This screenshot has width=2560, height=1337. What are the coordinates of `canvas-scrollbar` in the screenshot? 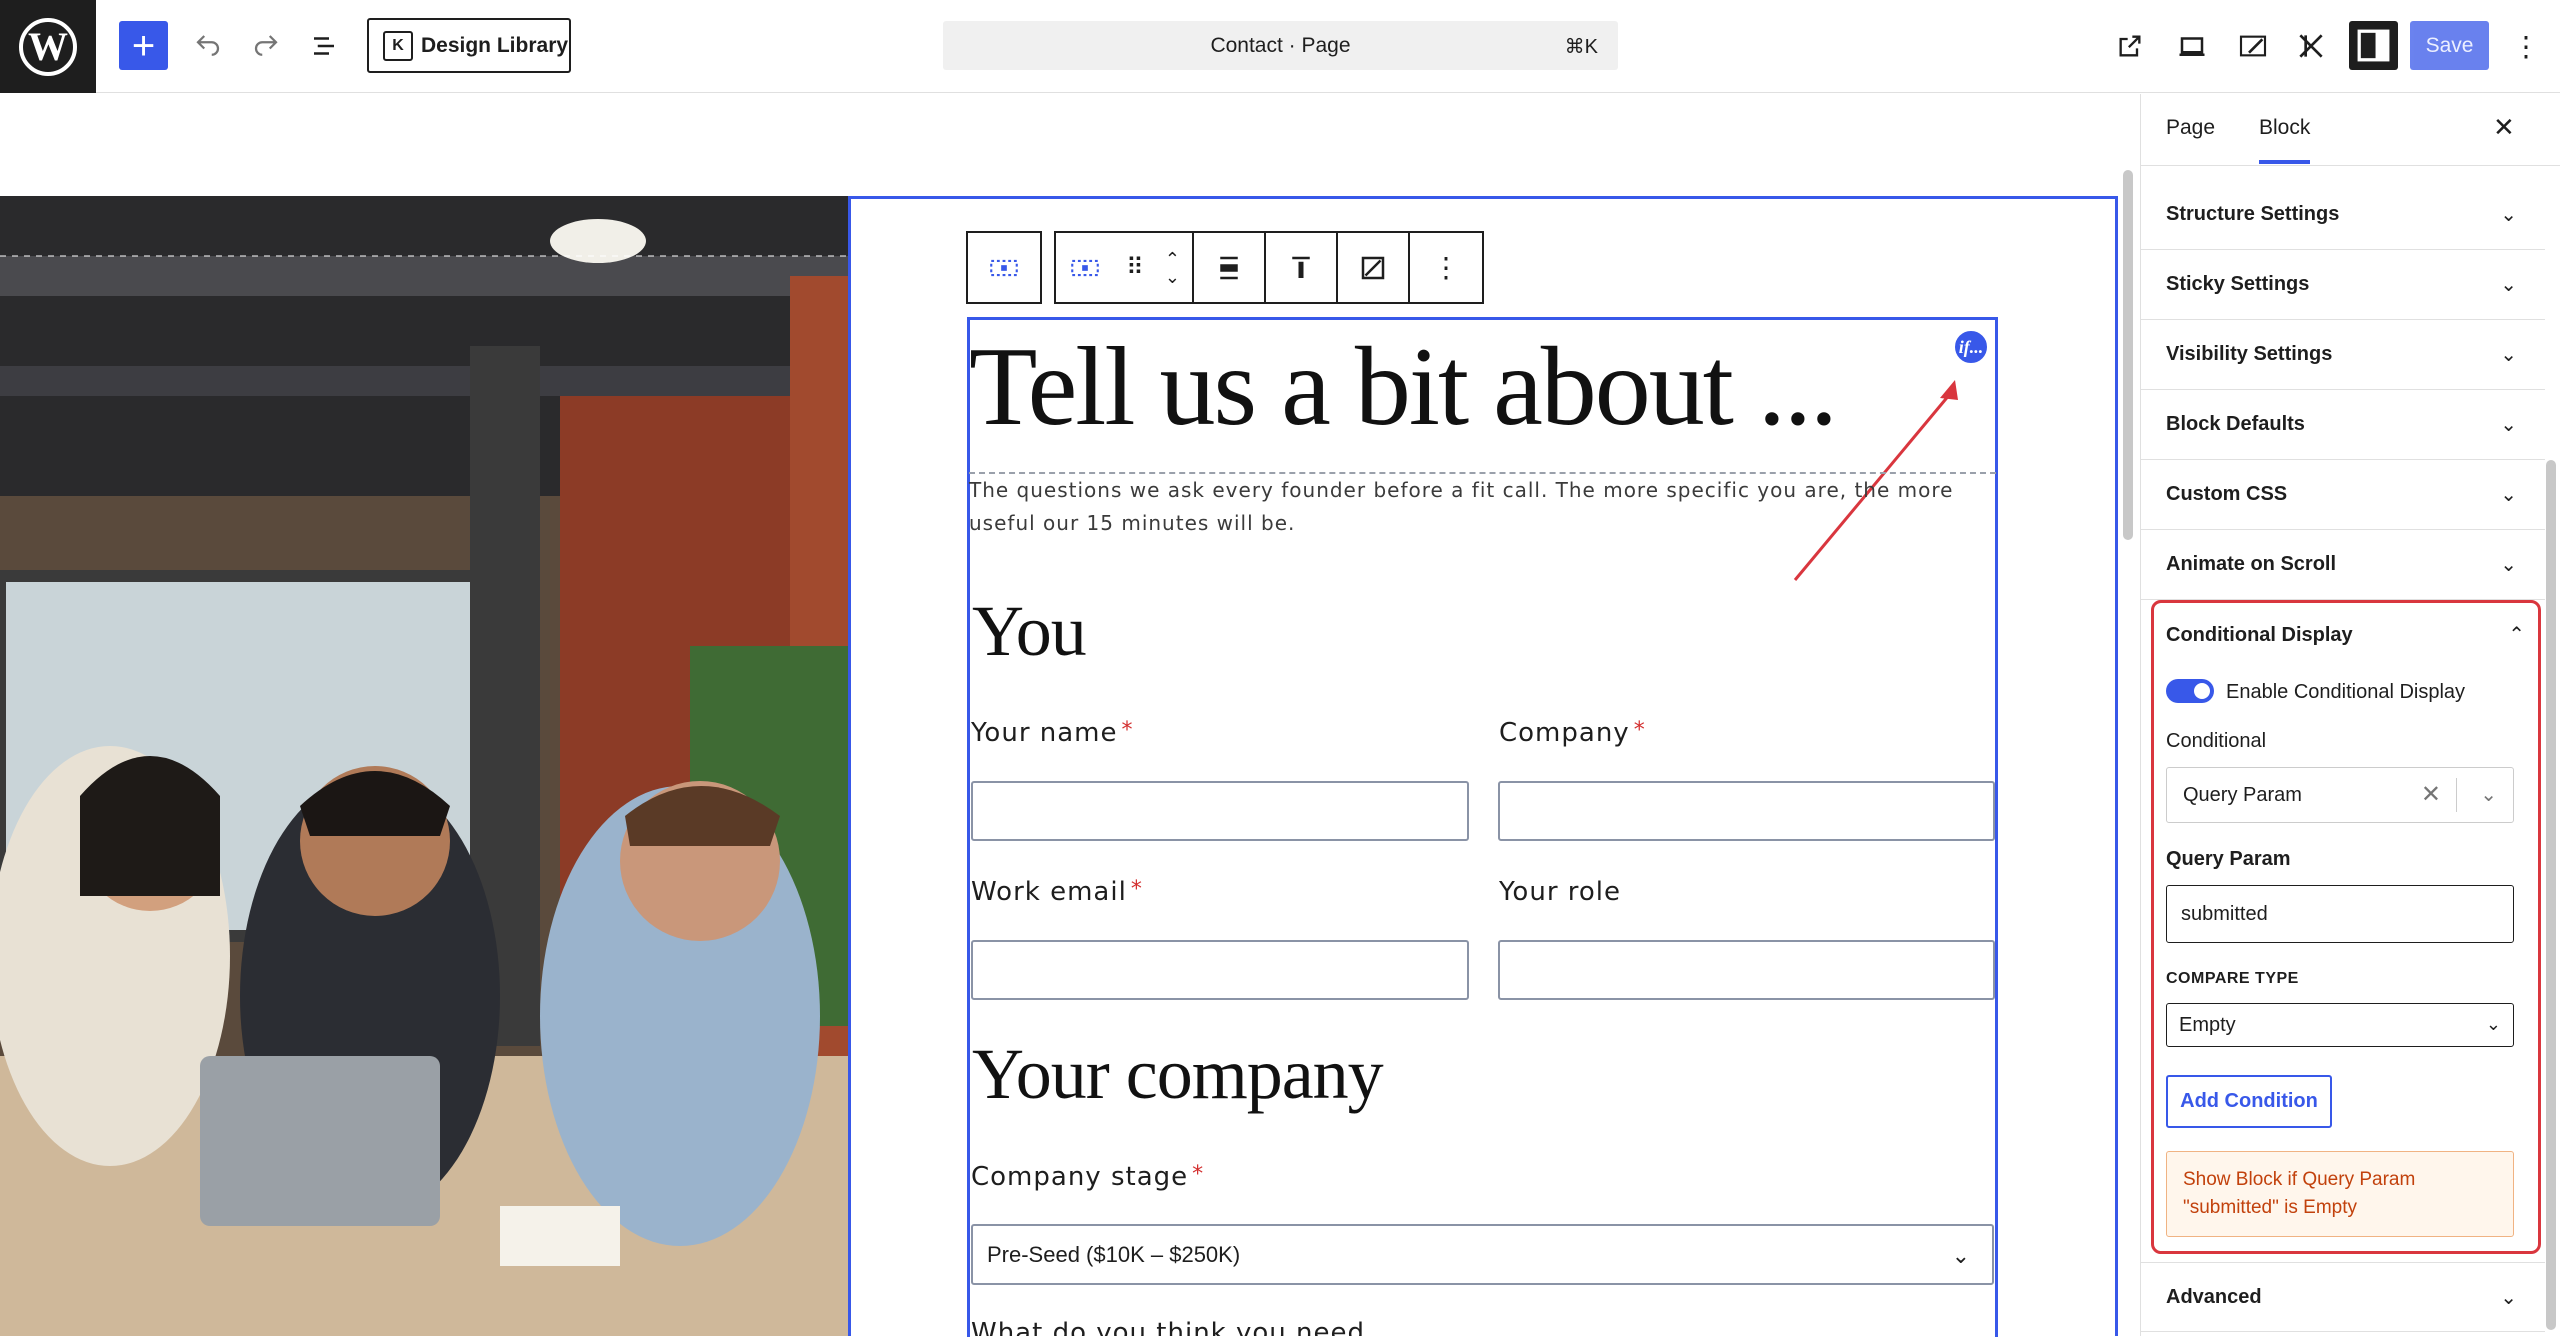 It's located at (2128, 355).